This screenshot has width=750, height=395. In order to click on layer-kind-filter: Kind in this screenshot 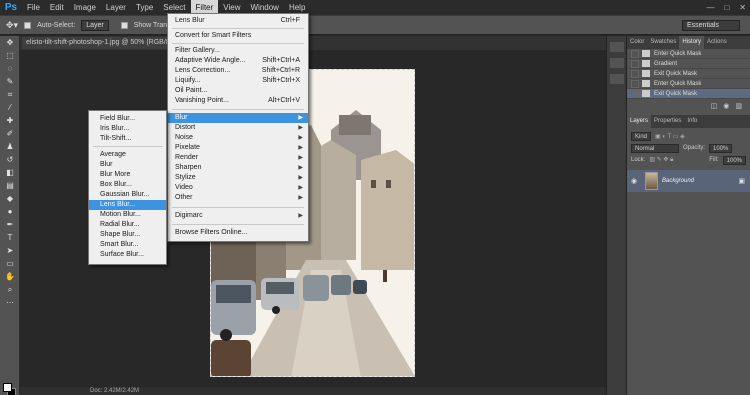, I will do `click(641, 136)`.